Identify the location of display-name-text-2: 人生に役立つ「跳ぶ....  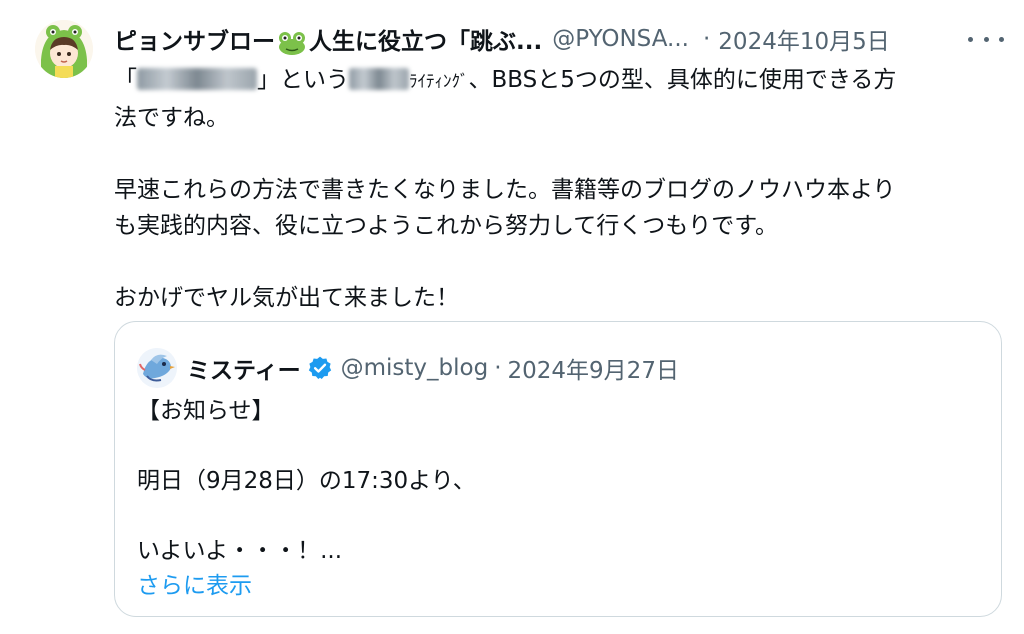
(425, 42).